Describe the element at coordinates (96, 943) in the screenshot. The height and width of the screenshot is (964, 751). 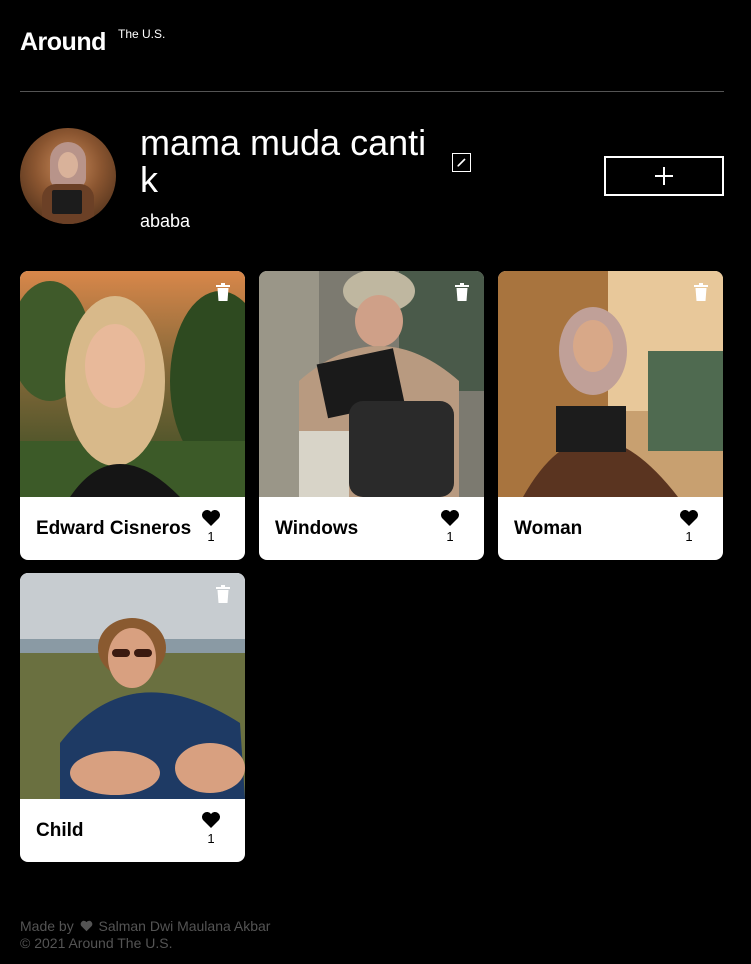
I see `footer-copyright: © 2021 Around The U.S.` at that location.